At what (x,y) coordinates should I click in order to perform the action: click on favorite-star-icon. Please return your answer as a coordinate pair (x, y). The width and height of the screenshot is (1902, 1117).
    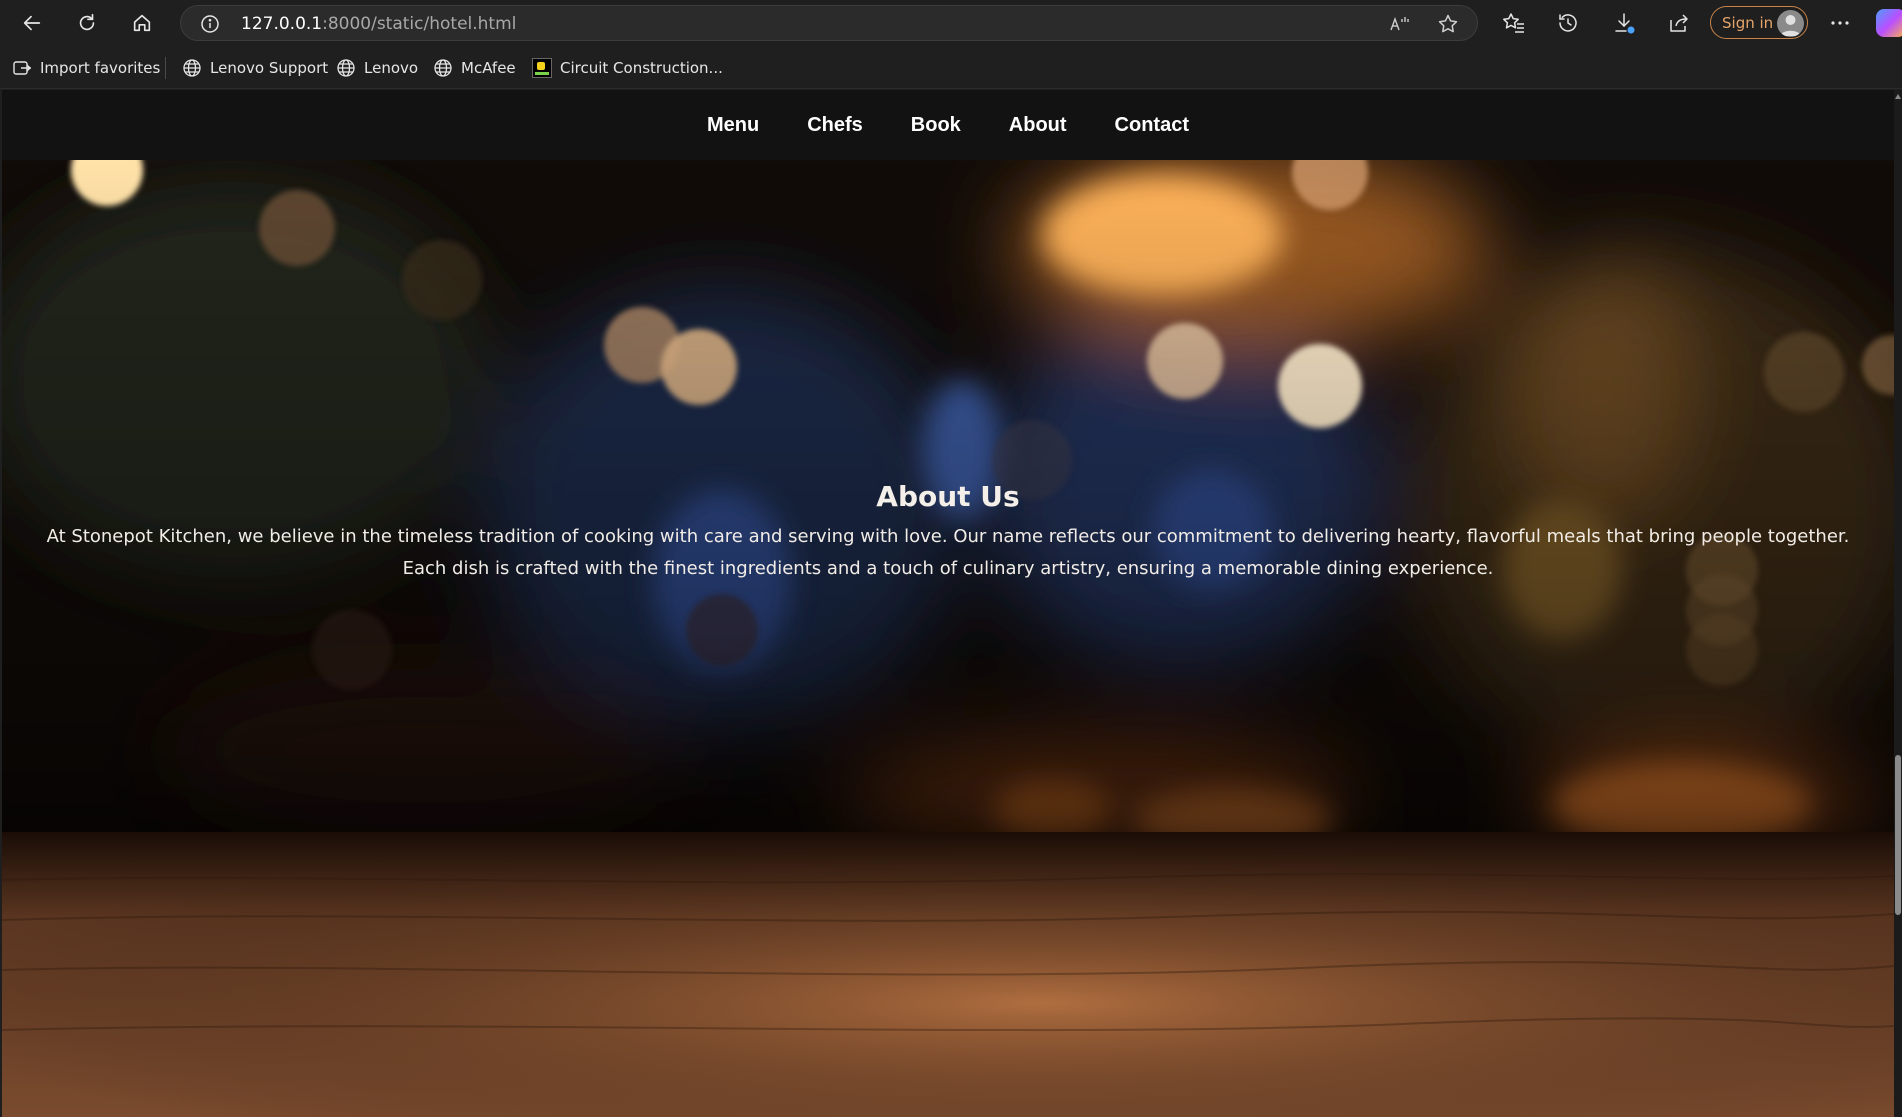
    Looking at the image, I should click on (1448, 24).